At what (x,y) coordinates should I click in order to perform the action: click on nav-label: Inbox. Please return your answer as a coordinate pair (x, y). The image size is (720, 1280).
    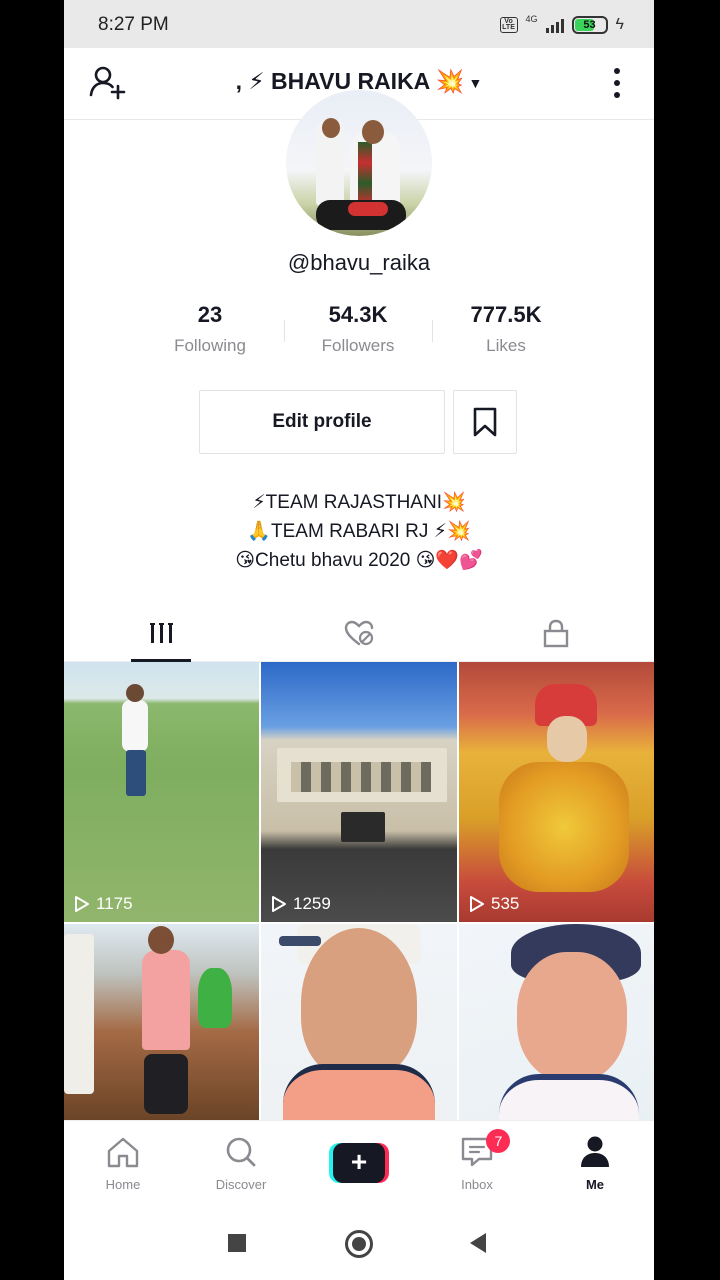
    Looking at the image, I should click on (477, 1184).